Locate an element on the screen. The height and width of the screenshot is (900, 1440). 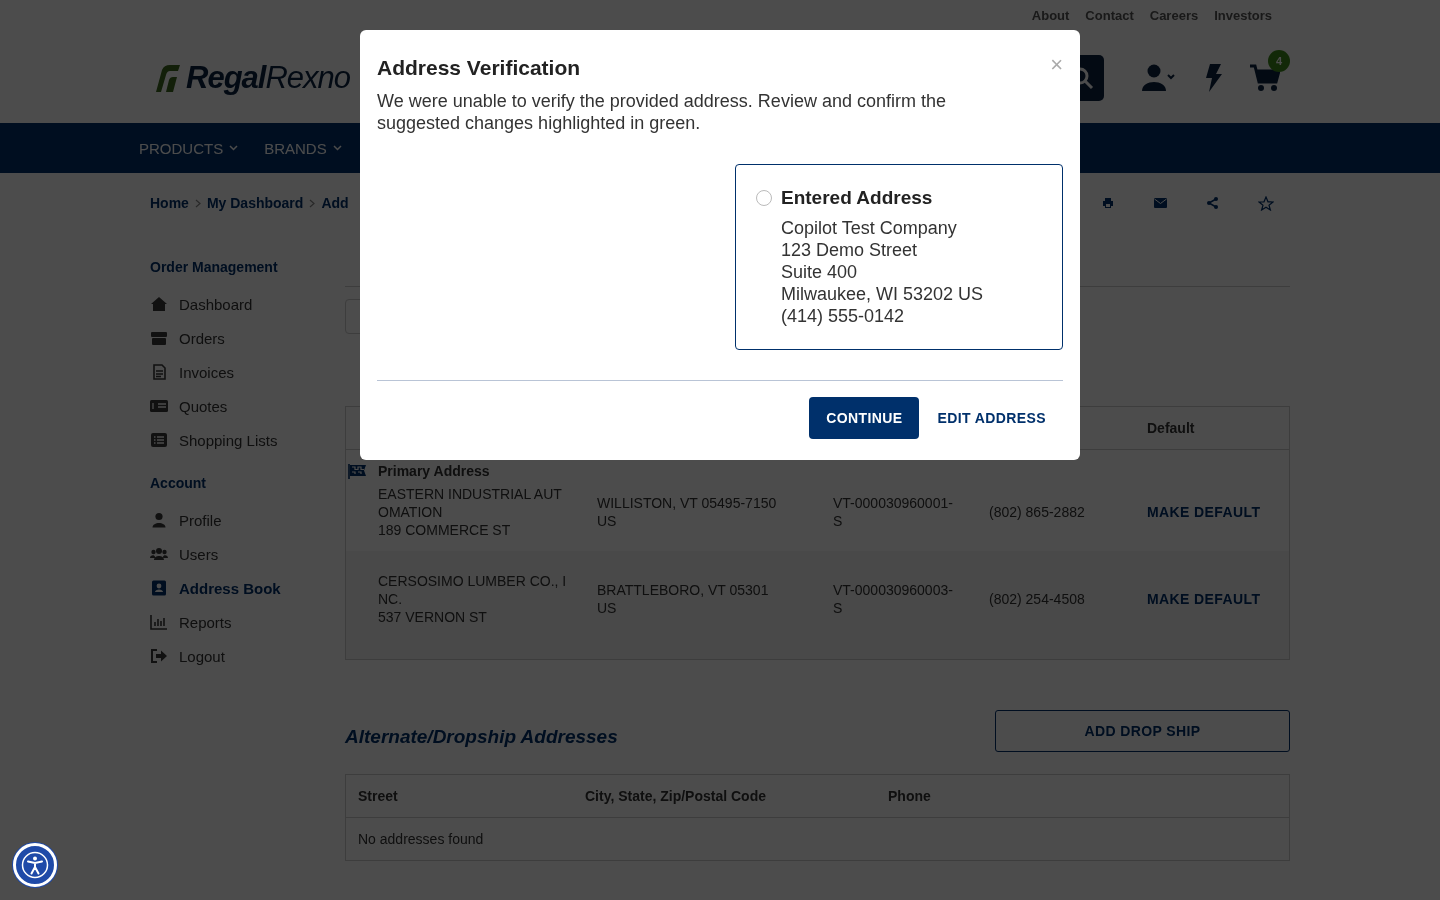
city-cell: BRATTLEBORO, VT 05301 US is located at coordinates (683, 599).